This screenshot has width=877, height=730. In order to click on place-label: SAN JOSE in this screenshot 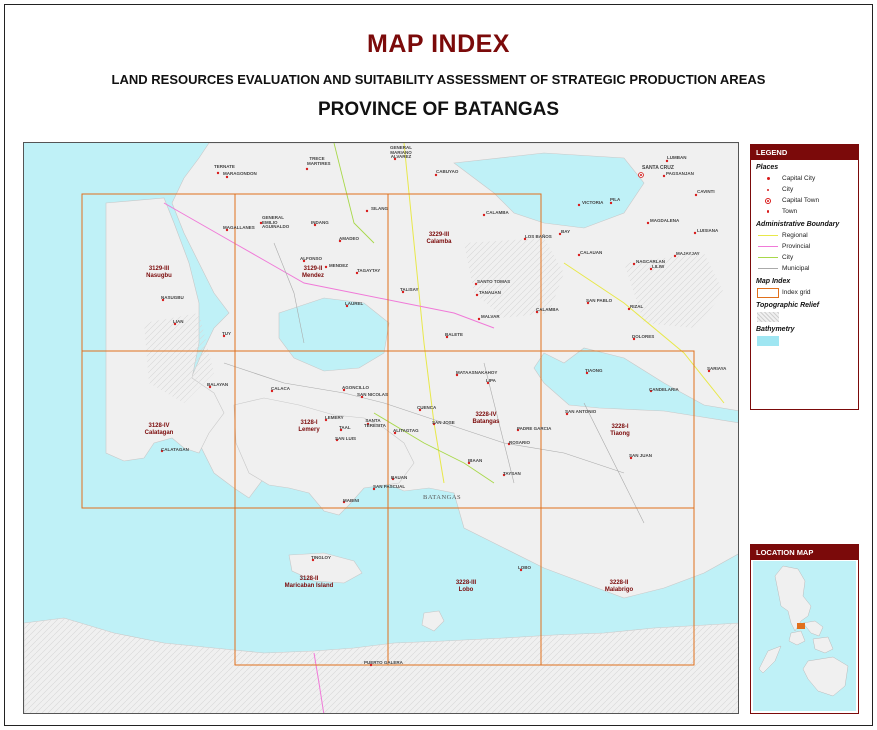, I will do `click(443, 422)`.